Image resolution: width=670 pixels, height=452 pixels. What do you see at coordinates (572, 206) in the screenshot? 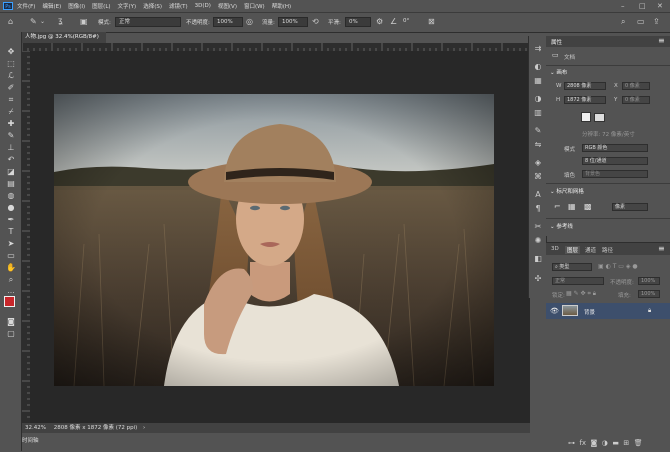
I see `grid-icon: ▦` at bounding box center [572, 206].